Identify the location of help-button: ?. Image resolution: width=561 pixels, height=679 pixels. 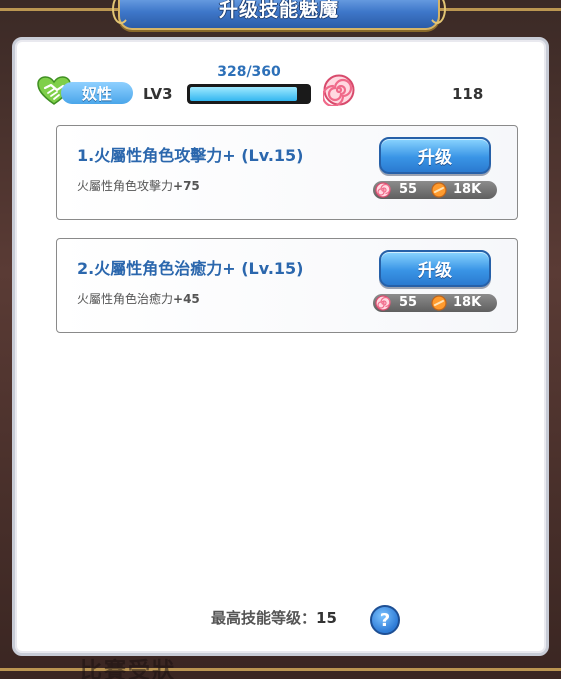
(385, 620).